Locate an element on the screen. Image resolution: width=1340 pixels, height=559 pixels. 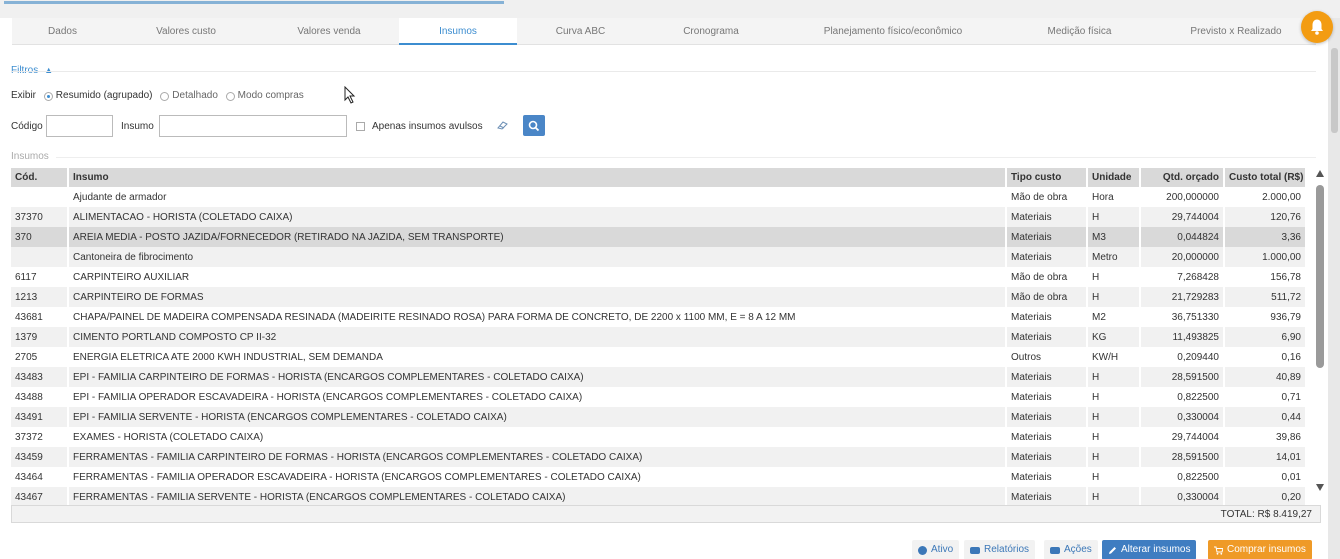
table-cell: 0,71 is located at coordinates (1265, 397).